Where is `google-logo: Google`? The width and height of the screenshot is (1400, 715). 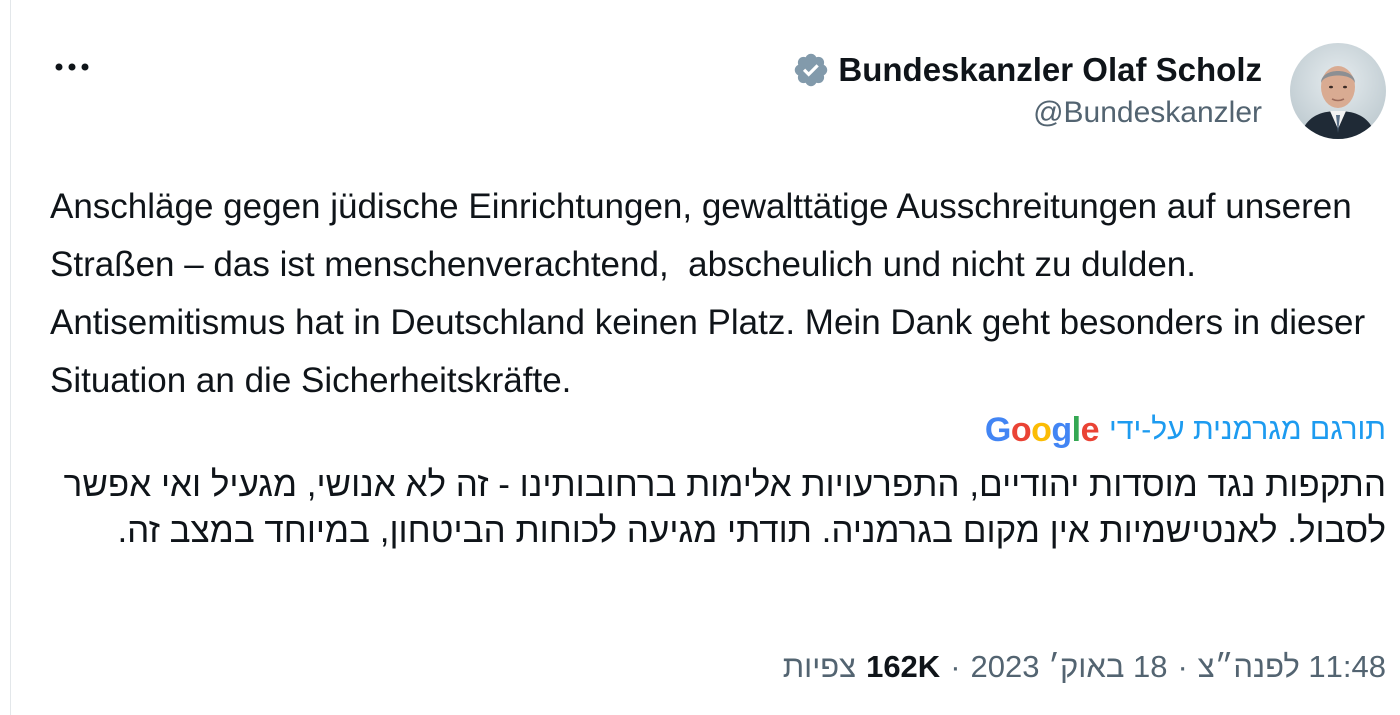
google-logo: Google is located at coordinates (1042, 429).